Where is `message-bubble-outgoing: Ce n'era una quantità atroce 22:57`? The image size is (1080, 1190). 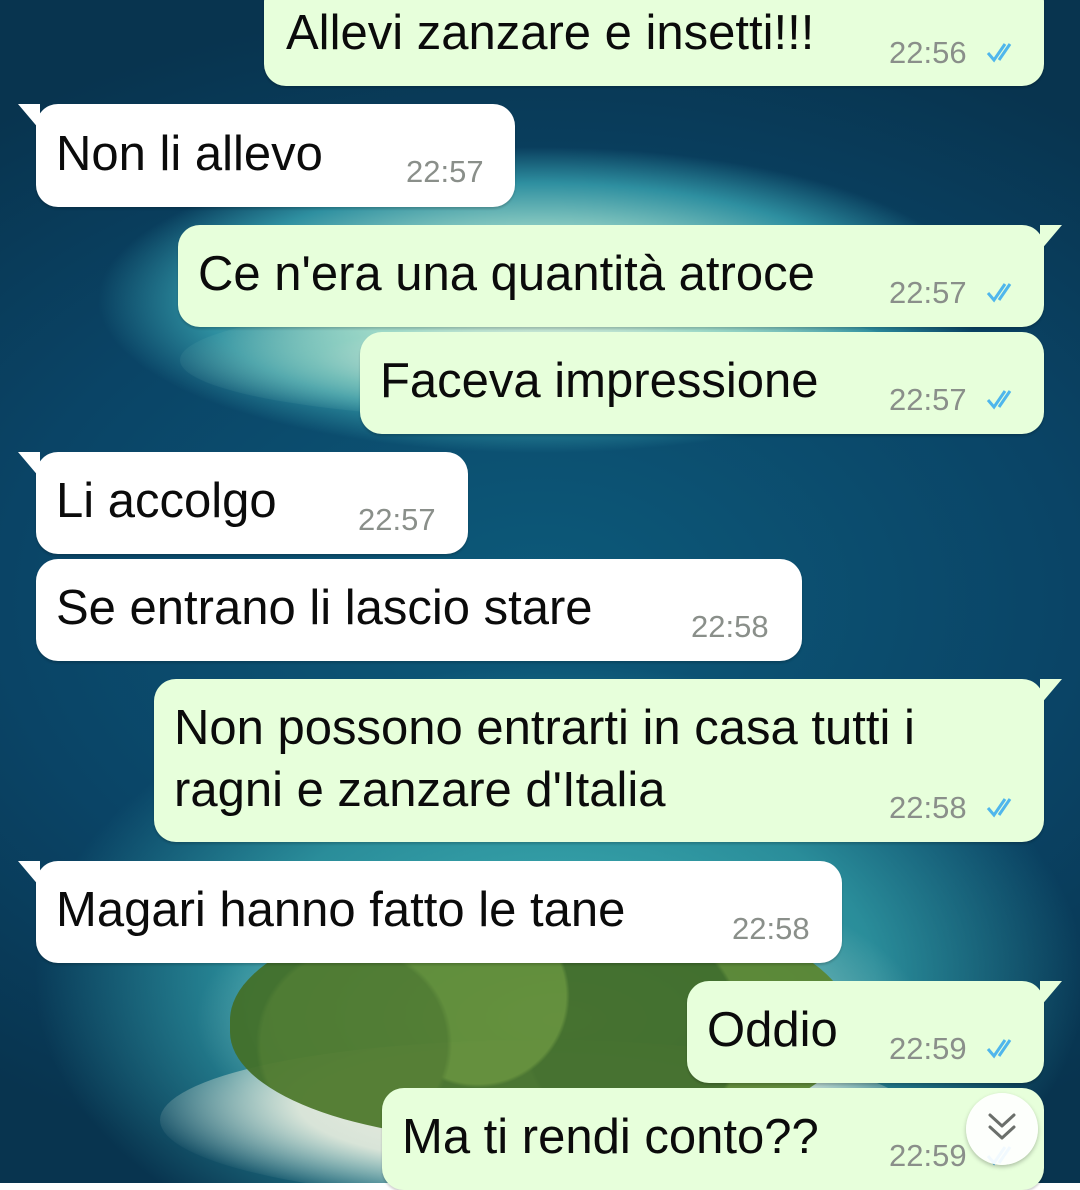 message-bubble-outgoing: Ce n'era una quantità atroce 22:57 is located at coordinates (620, 276).